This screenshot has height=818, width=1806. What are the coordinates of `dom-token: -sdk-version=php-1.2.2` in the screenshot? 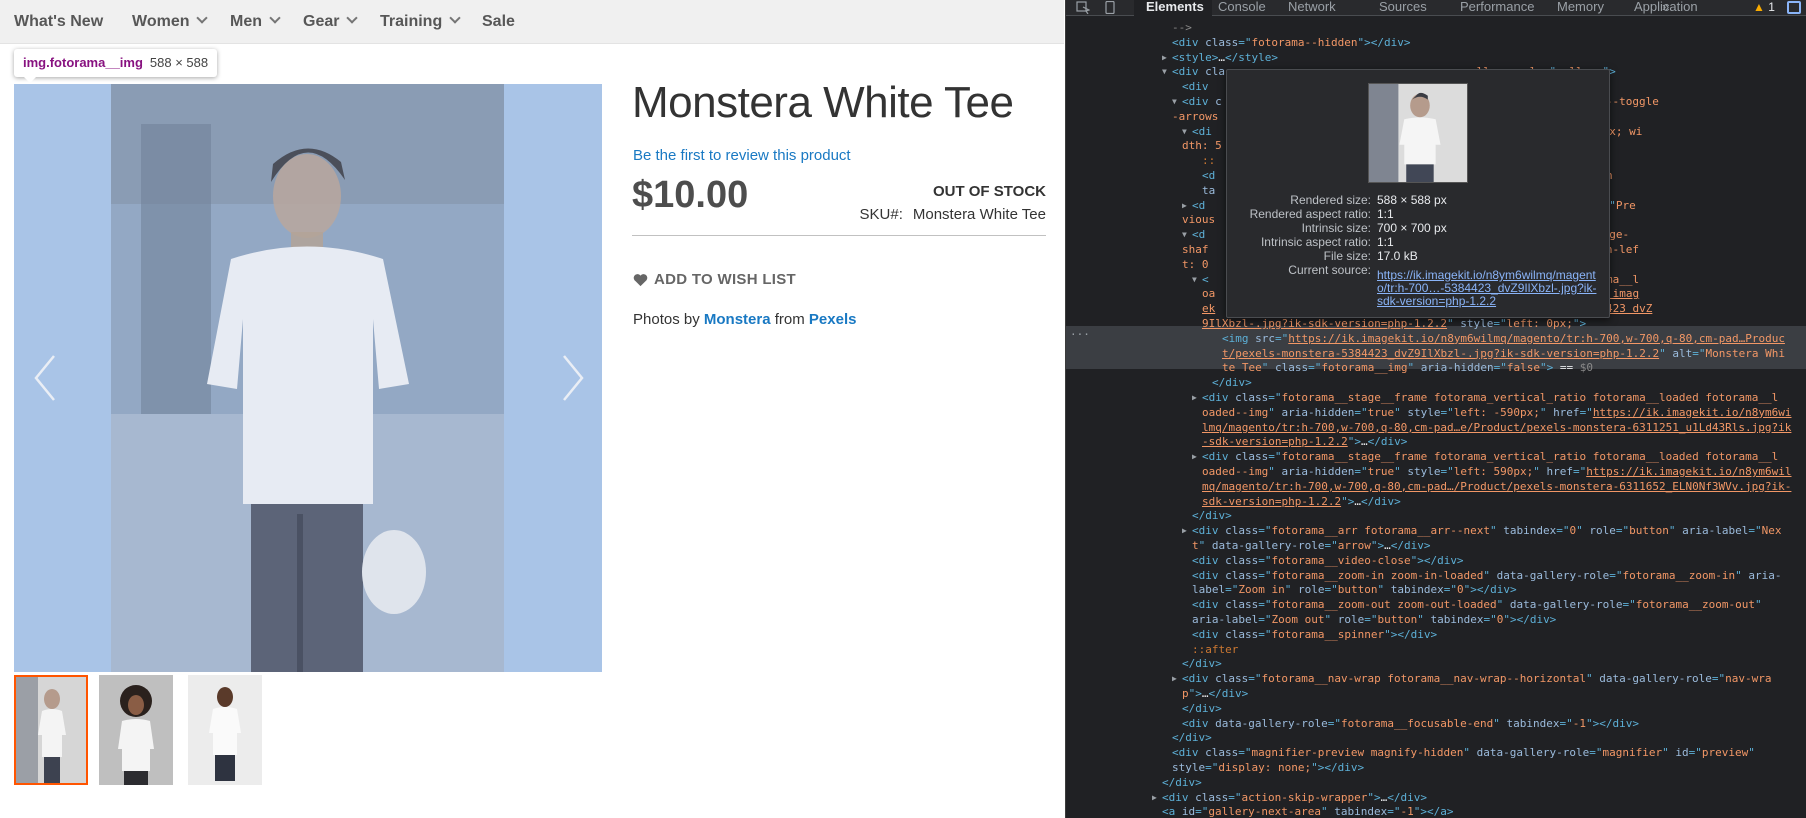 It's located at (1275, 441).